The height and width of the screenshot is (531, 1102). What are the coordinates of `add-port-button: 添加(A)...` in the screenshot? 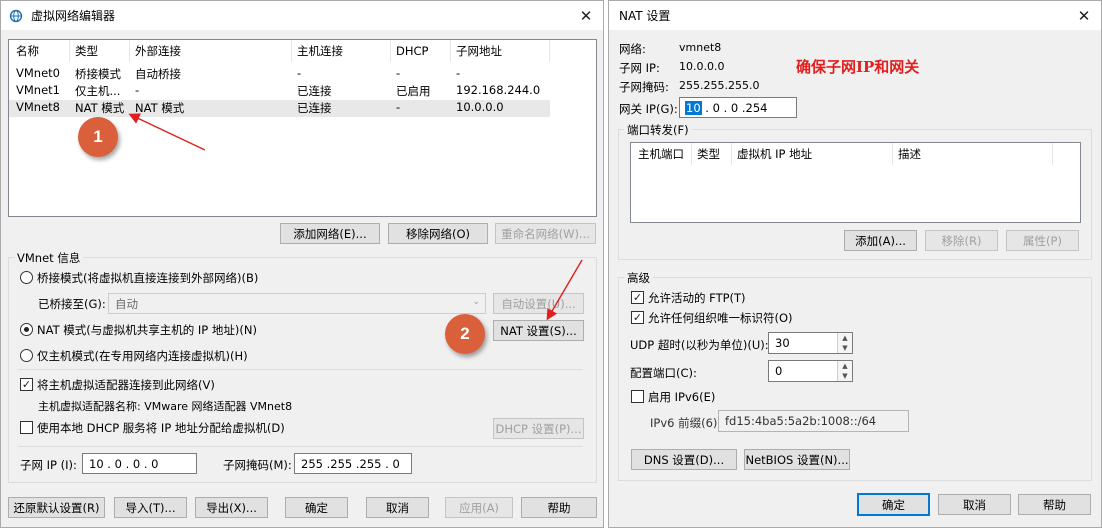 It's located at (880, 240).